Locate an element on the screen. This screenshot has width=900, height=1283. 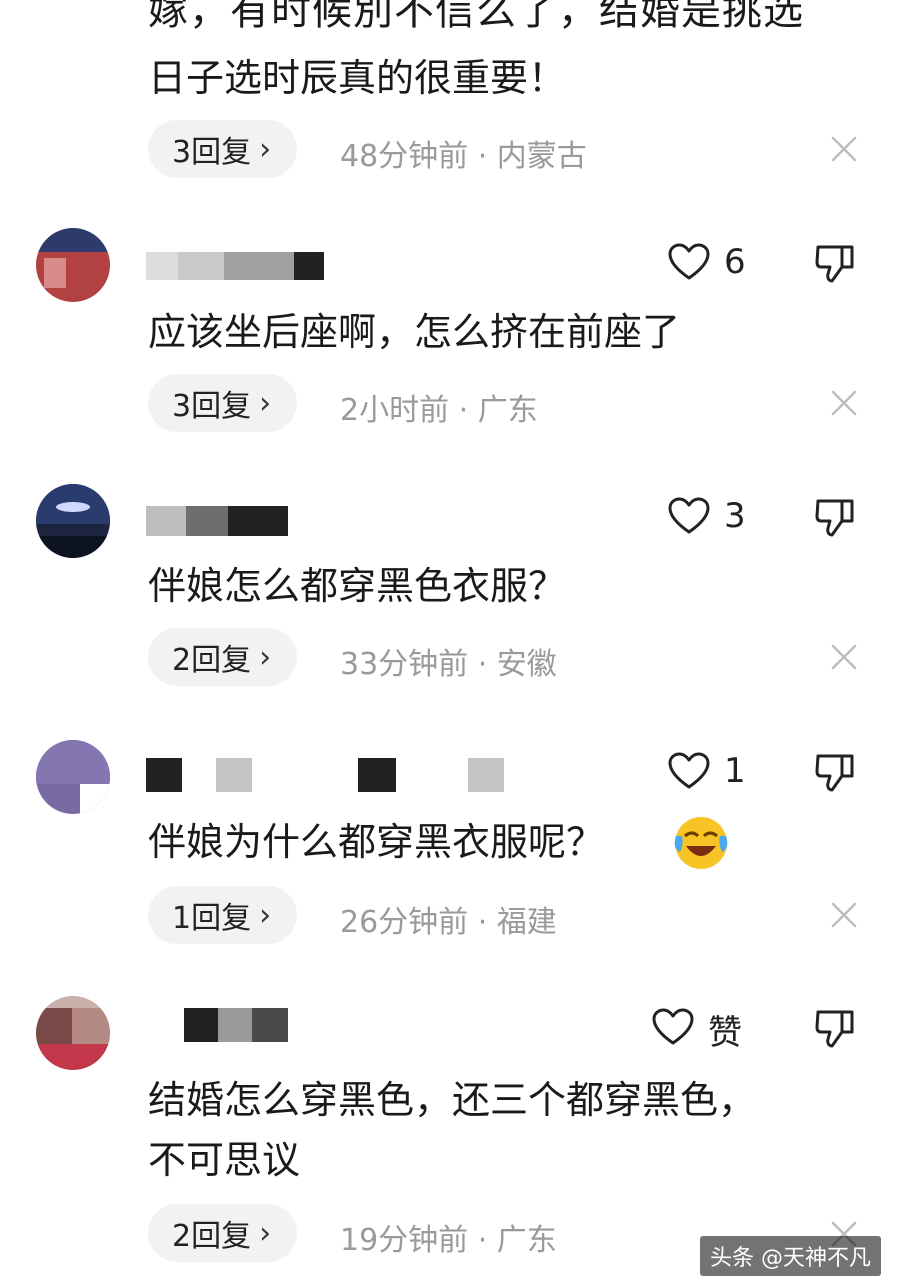
laughing-crying-emoji is located at coordinates (701, 843).